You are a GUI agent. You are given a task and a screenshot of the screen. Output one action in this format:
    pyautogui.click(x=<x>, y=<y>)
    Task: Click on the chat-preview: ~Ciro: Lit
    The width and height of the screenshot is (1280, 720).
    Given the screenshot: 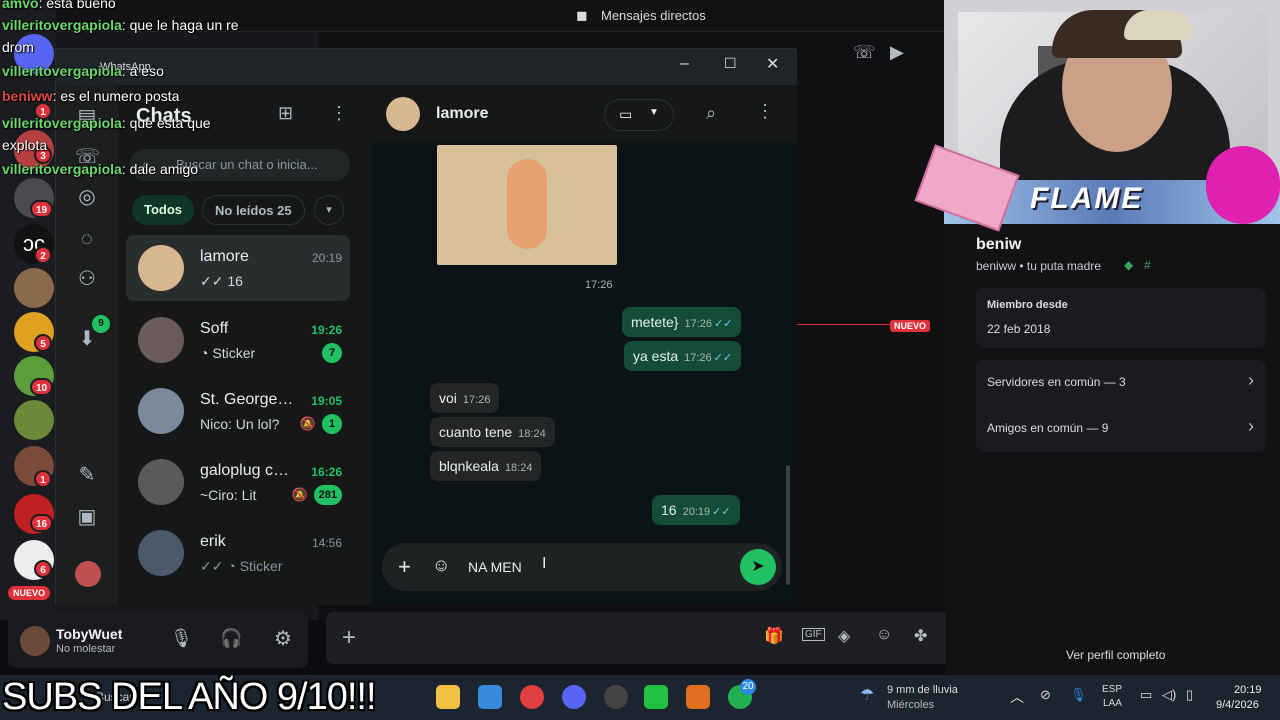 What is the action you would take?
    pyautogui.click(x=228, y=495)
    